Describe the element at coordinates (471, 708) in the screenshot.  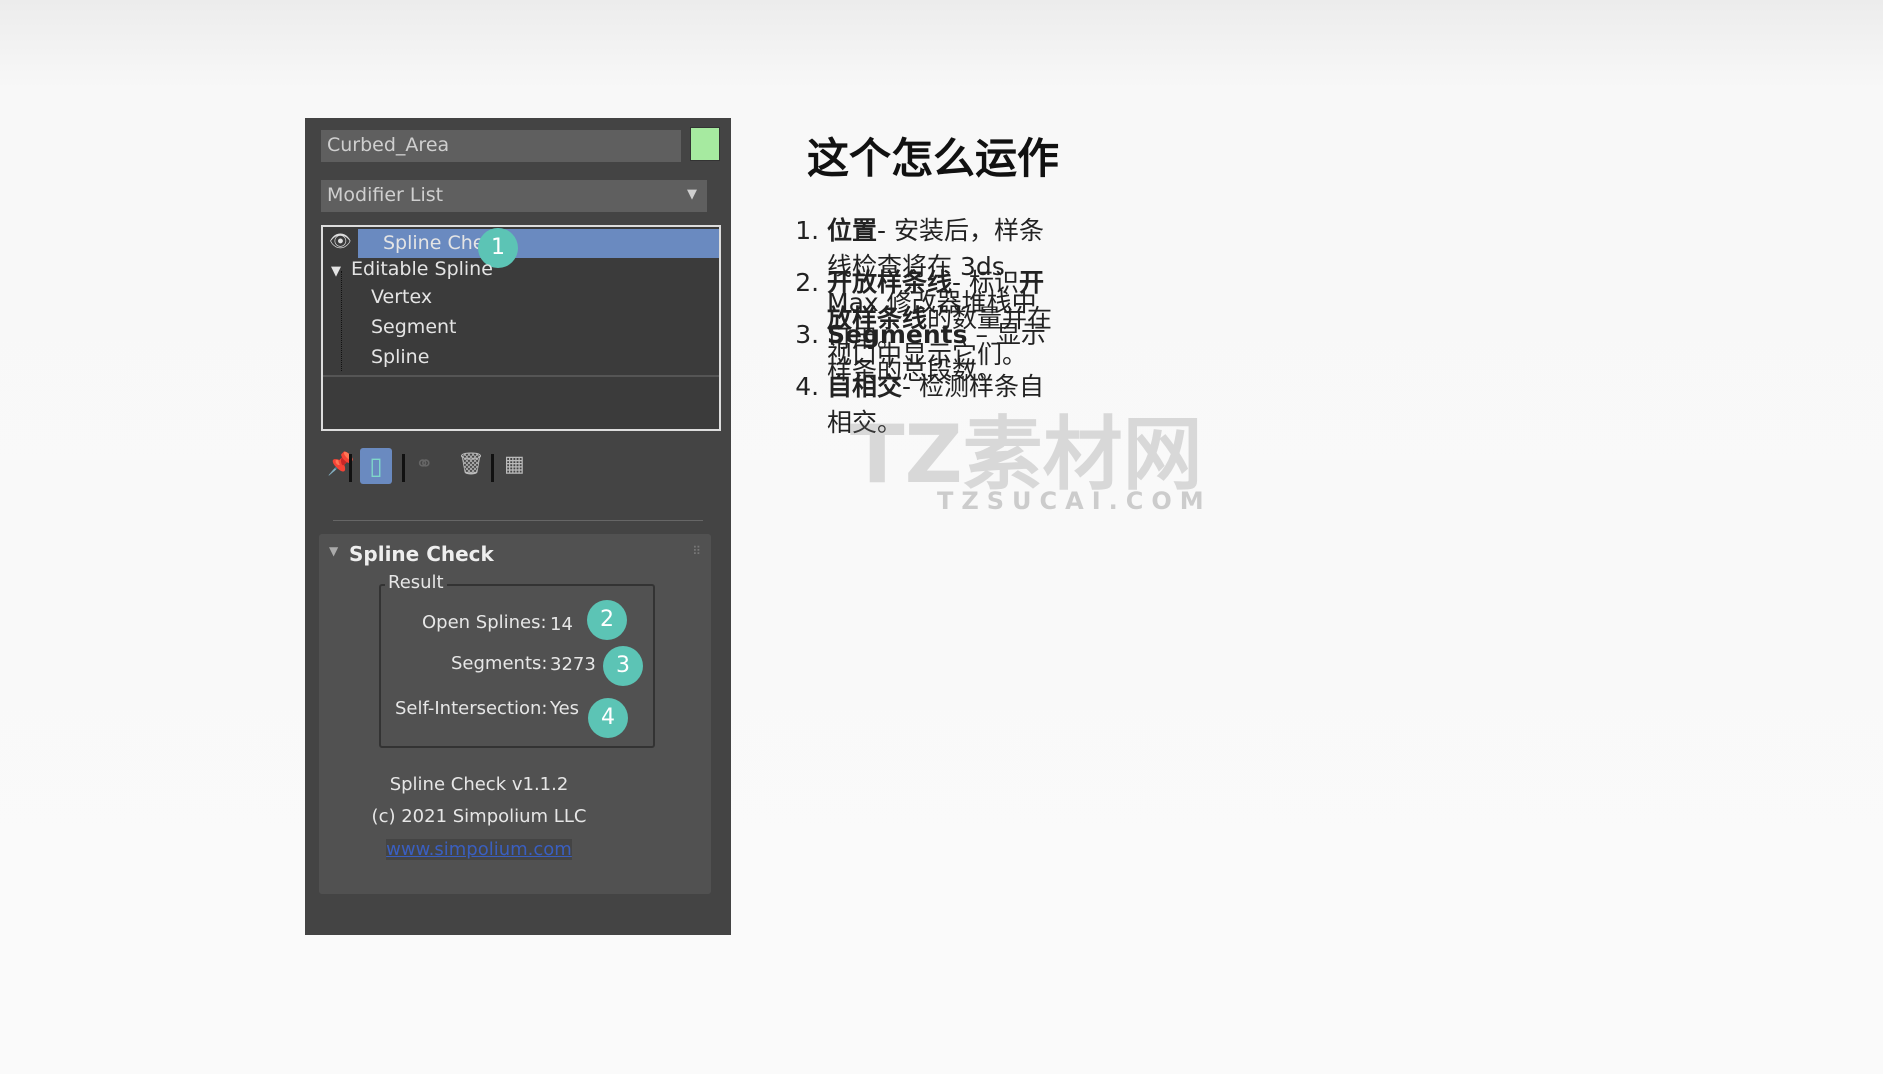
I see `self-intersection-label: Self-Intersection:` at that location.